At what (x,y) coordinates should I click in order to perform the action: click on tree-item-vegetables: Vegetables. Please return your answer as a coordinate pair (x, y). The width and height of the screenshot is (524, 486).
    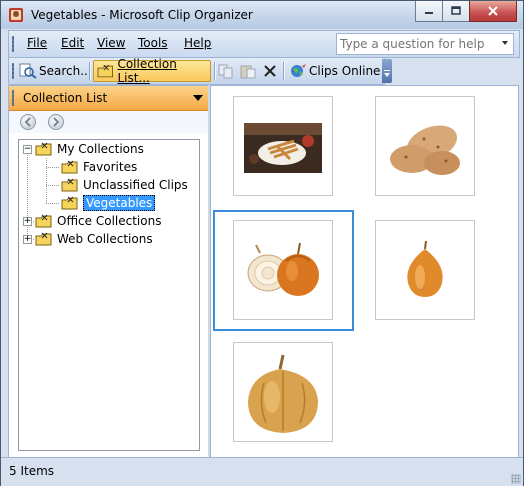
    Looking at the image, I should click on (108, 203).